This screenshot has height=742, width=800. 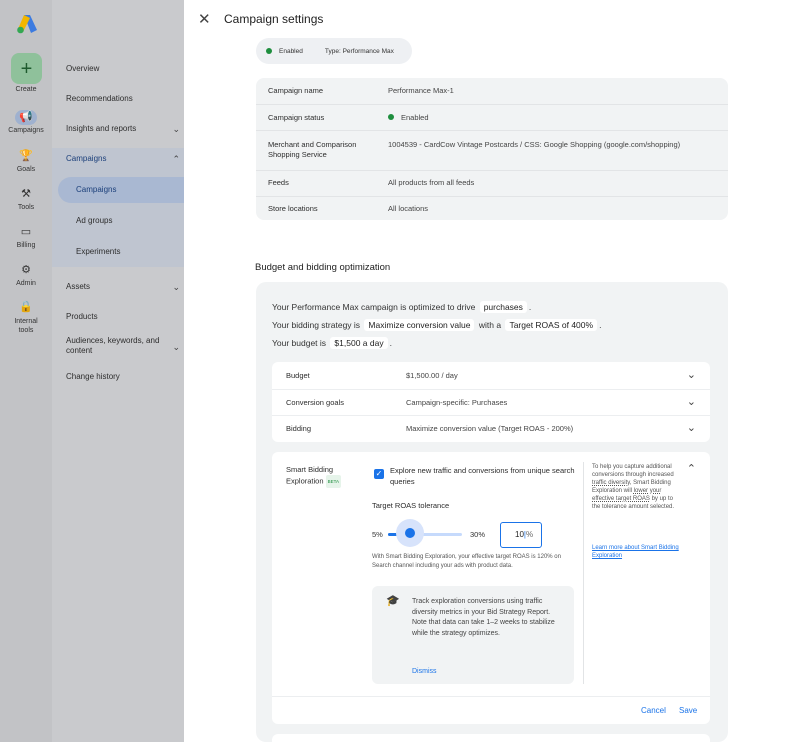 I want to click on rail-item-label: Campaigns, so click(x=26, y=130).